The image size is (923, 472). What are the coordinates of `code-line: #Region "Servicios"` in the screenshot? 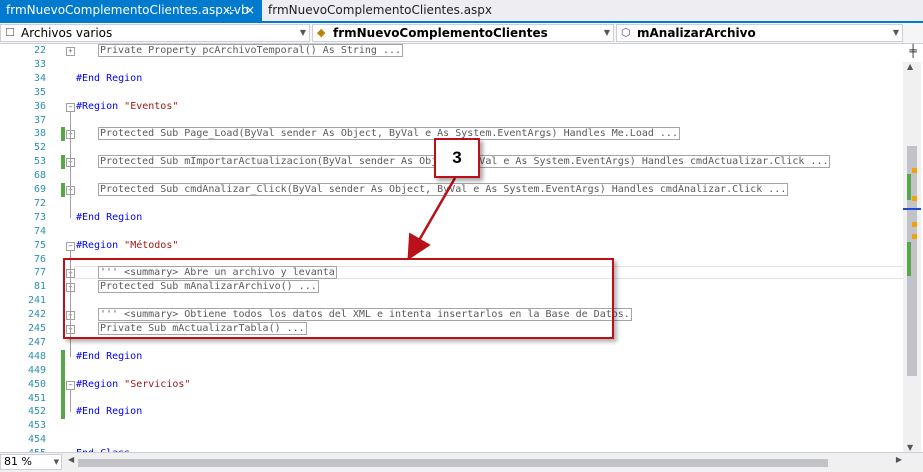 It's located at (133, 385).